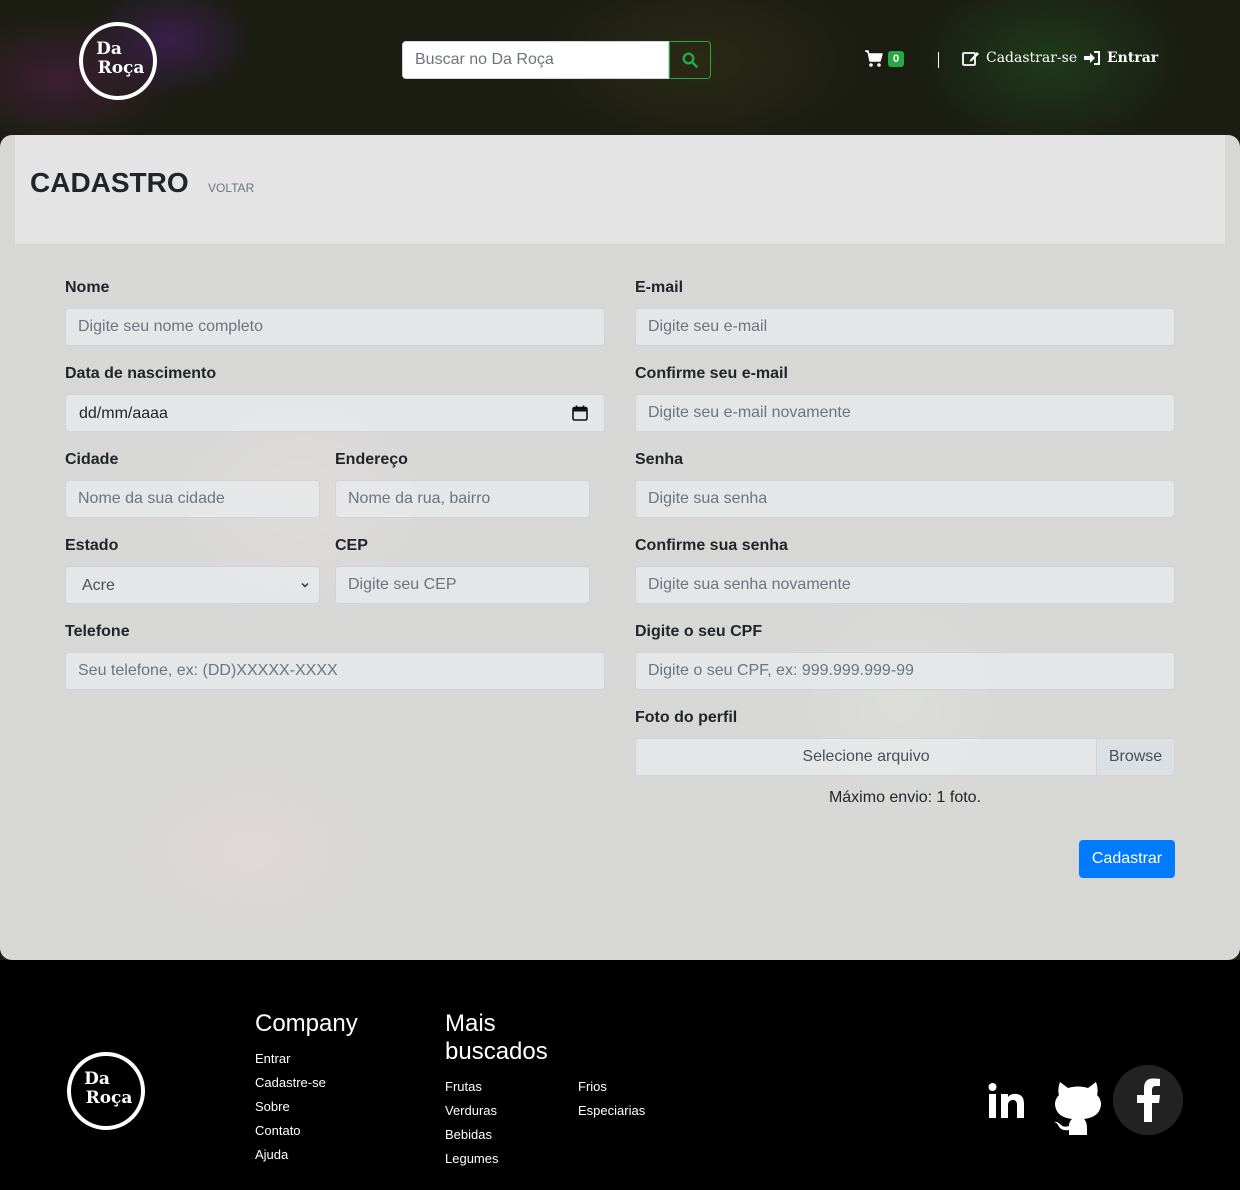 The height and width of the screenshot is (1190, 1240). Describe the element at coordinates (535, 60) in the screenshot. I see `search-input` at that location.